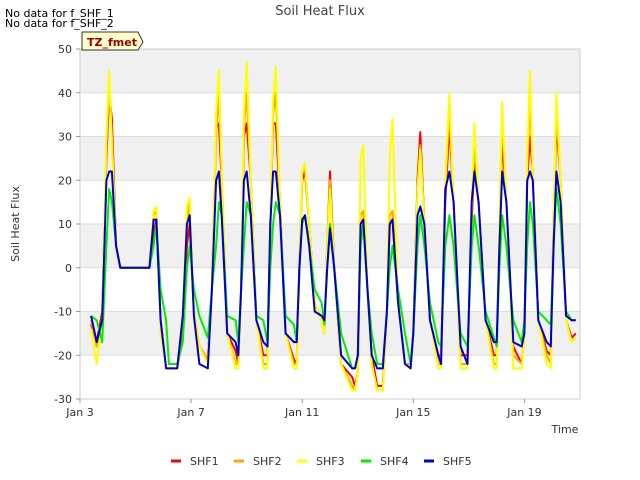  I want to click on y-tick-label: 20, so click(65, 180).